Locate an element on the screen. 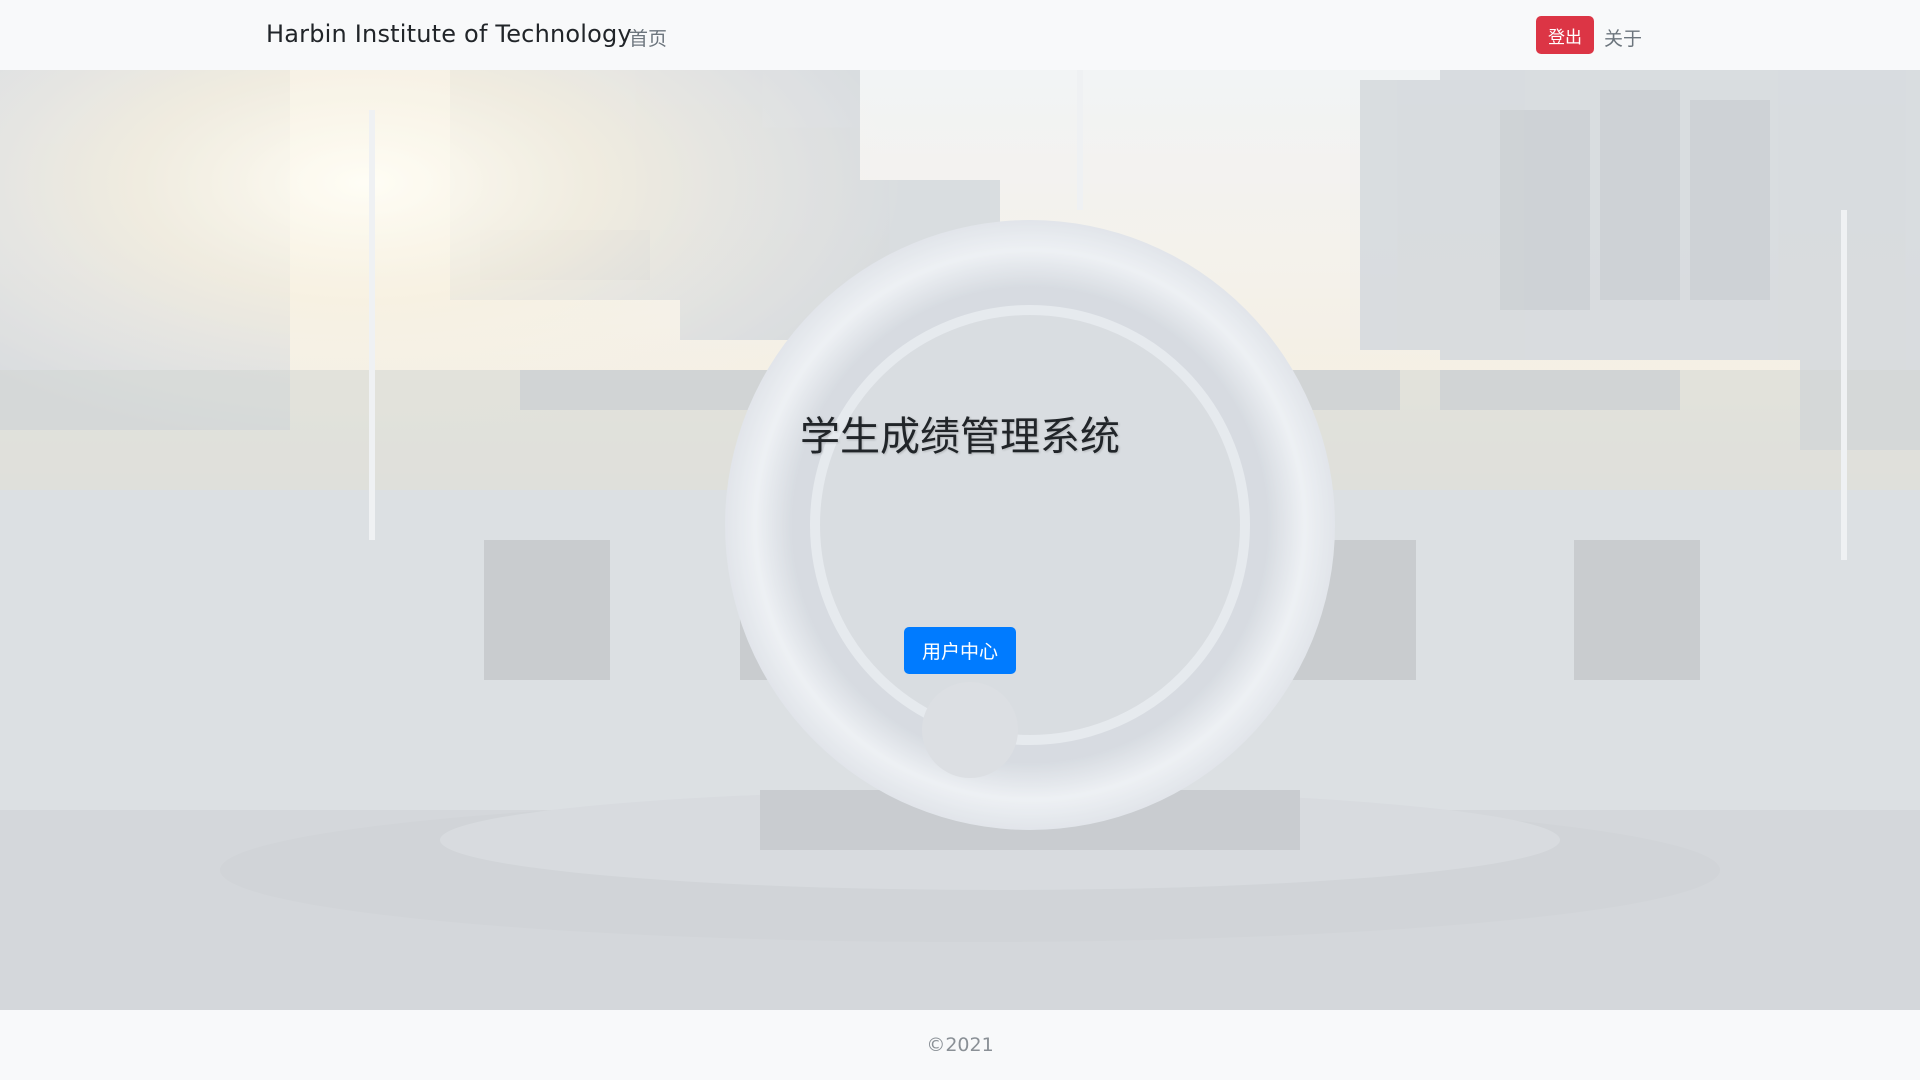  system-title: 学生成绩管理系统 is located at coordinates (960, 437).